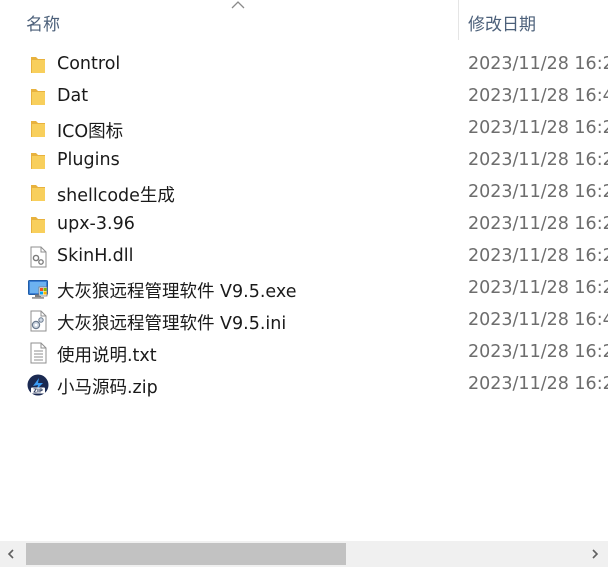  Describe the element at coordinates (38, 321) in the screenshot. I see `ini-file-icon` at that location.